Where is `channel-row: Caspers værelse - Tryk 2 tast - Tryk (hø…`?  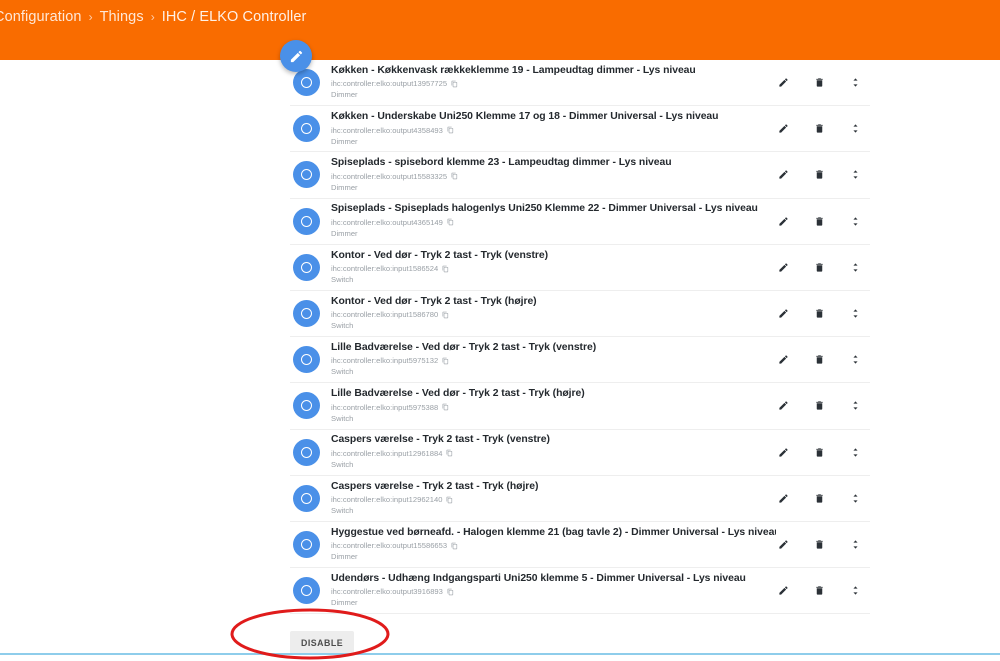 channel-row: Caspers værelse - Tryk 2 tast - Tryk (hø… is located at coordinates (580, 499).